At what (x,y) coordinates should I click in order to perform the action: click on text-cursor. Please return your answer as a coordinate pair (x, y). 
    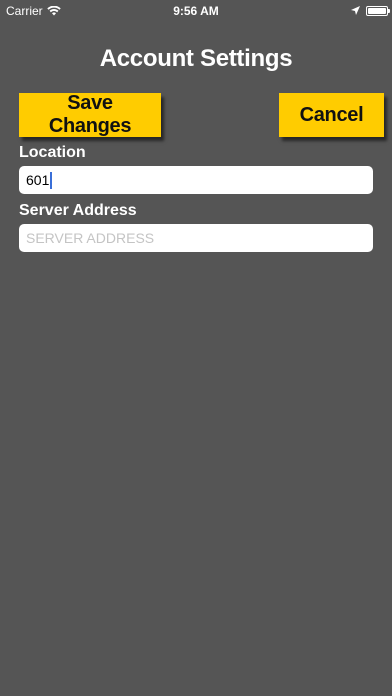
    Looking at the image, I should click on (51, 180).